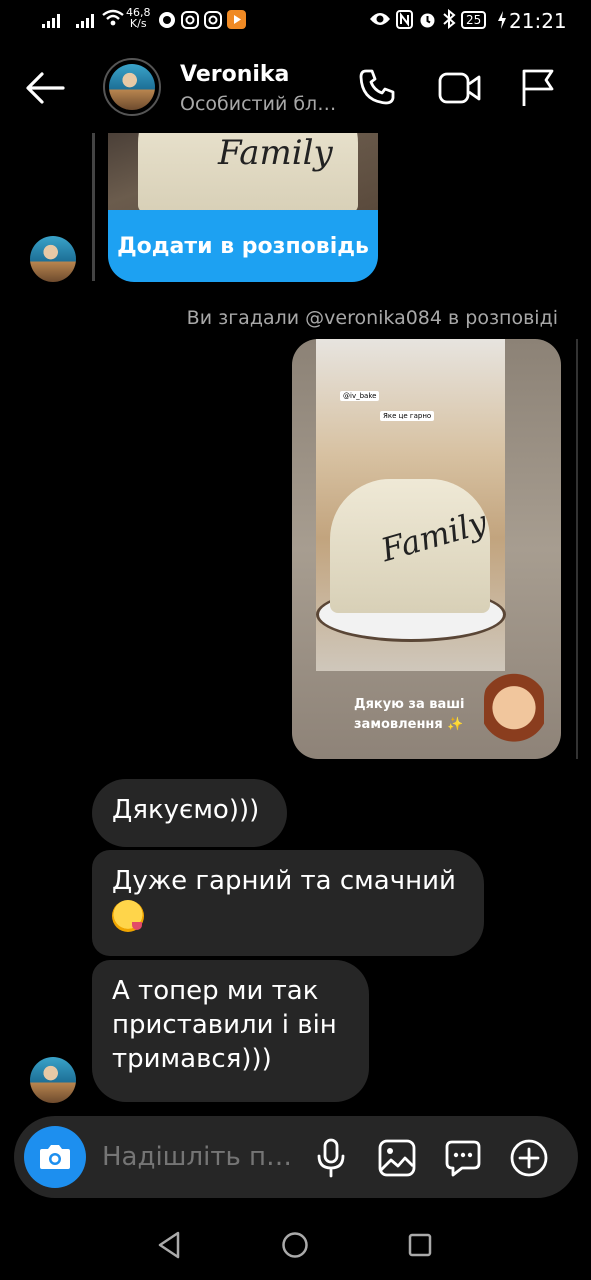  I want to click on avatar, so click(132, 87).